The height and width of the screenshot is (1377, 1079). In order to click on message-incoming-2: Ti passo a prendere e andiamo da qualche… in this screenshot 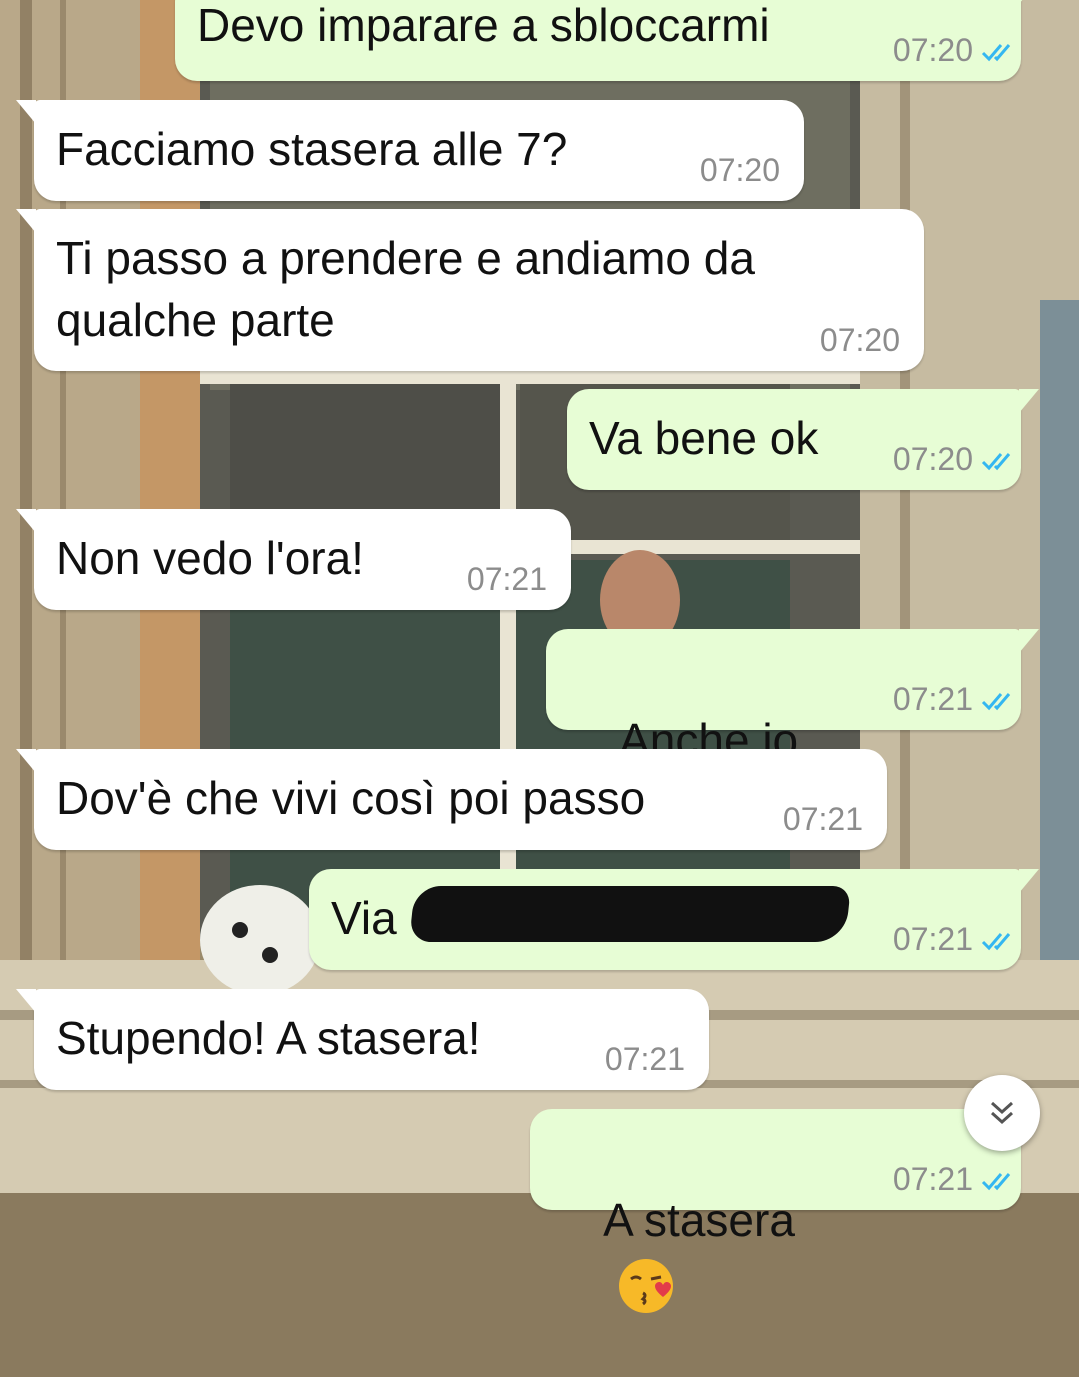, I will do `click(470, 290)`.